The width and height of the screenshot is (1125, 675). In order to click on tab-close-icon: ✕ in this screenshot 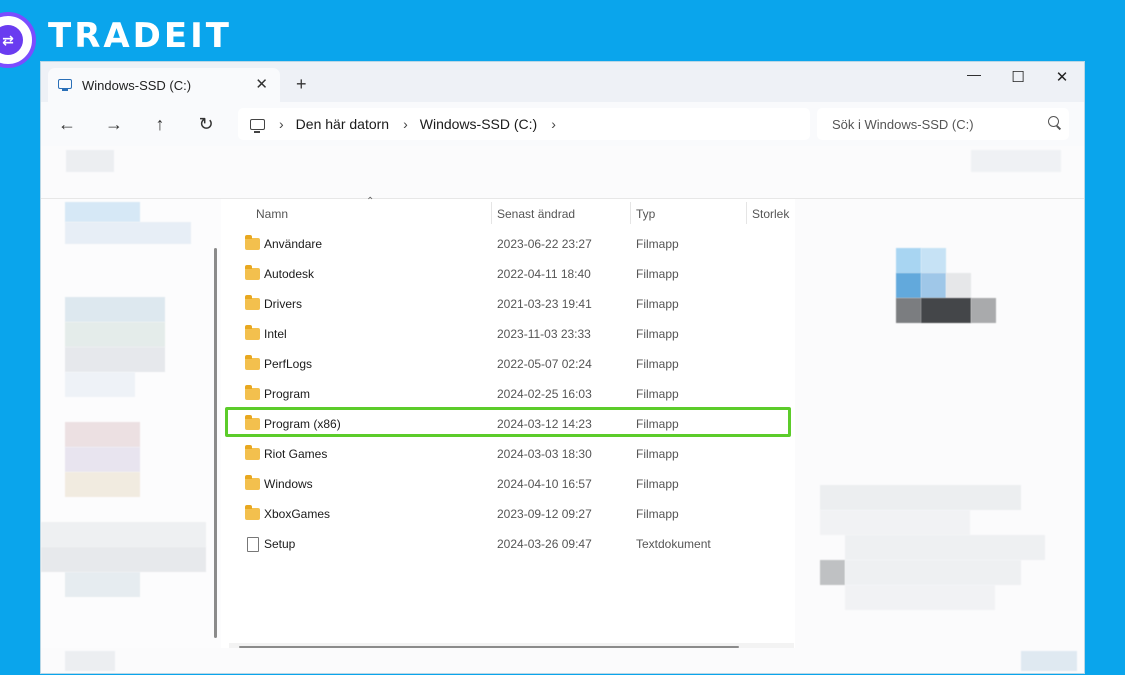, I will do `click(261, 84)`.